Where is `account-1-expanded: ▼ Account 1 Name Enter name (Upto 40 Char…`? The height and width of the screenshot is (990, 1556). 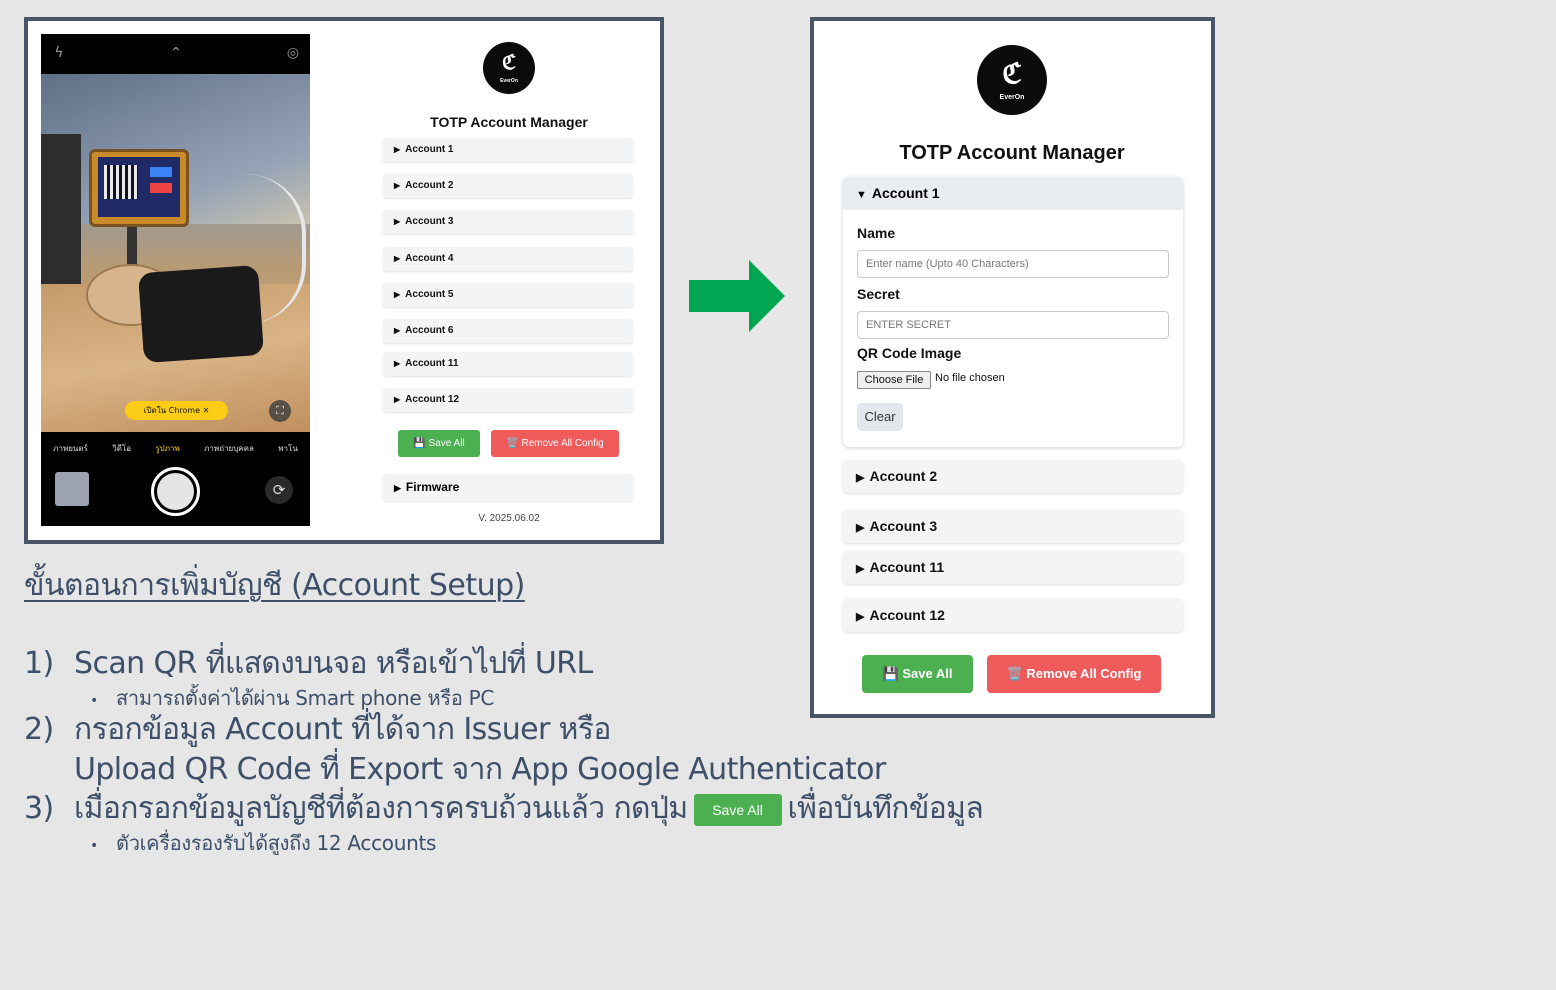
account-1-expanded: ▼ Account 1 Name Enter name (Upto 40 Char… is located at coordinates (1013, 312).